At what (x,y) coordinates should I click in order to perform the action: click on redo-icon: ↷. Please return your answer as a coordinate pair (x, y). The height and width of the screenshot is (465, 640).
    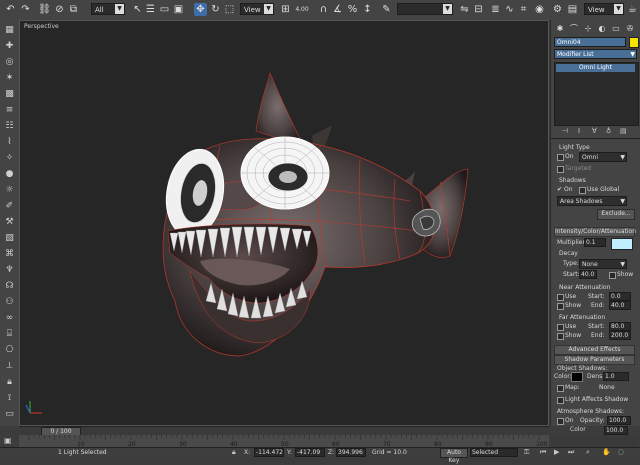
    Looking at the image, I should click on (25, 9).